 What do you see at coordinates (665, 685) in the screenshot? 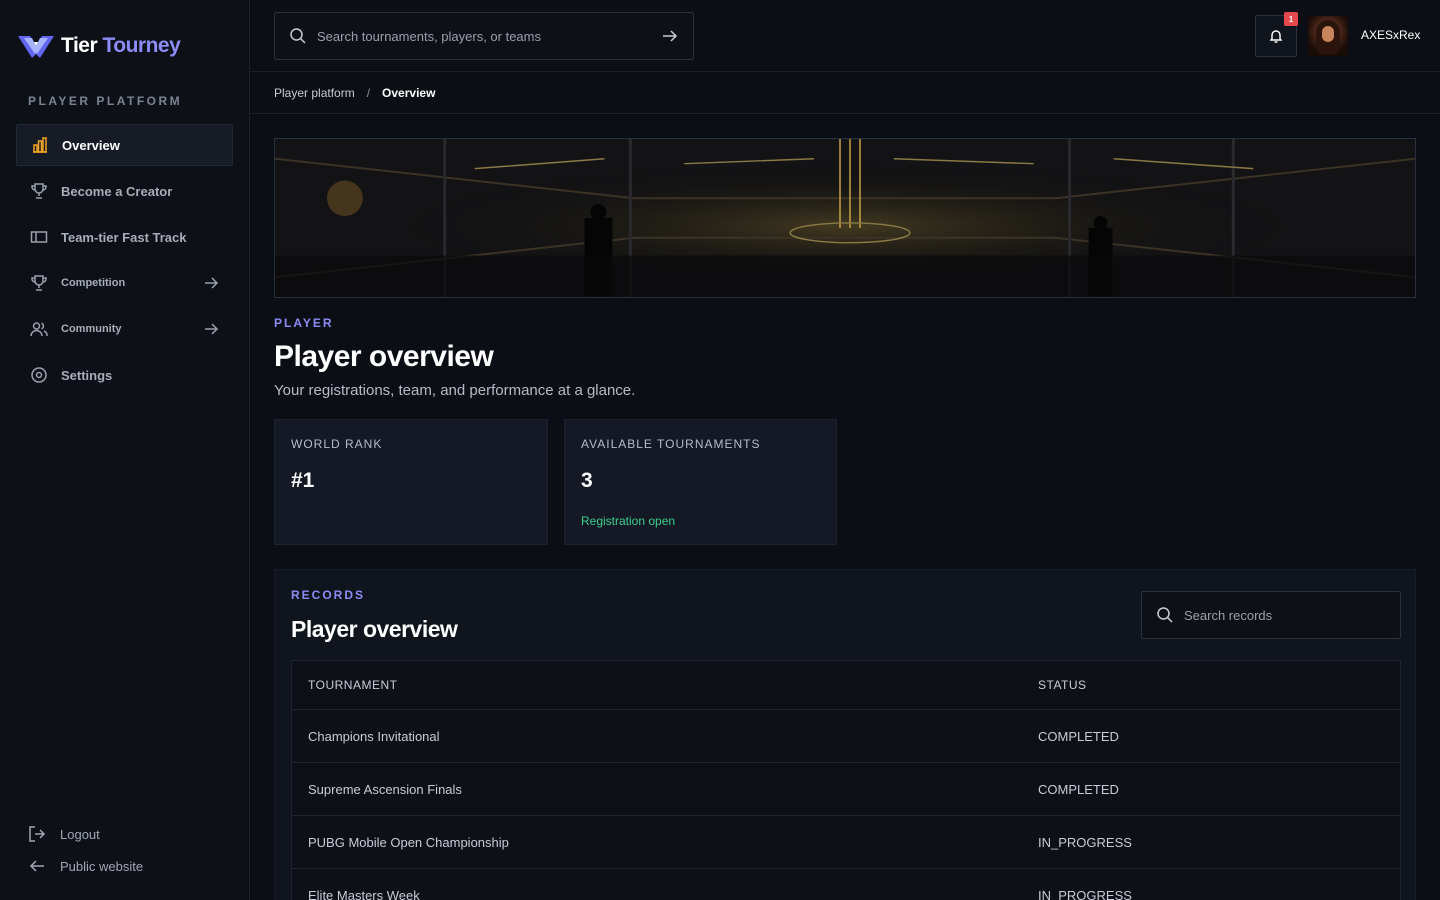
I see `column-header-tournament: TOURNAMENT` at bounding box center [665, 685].